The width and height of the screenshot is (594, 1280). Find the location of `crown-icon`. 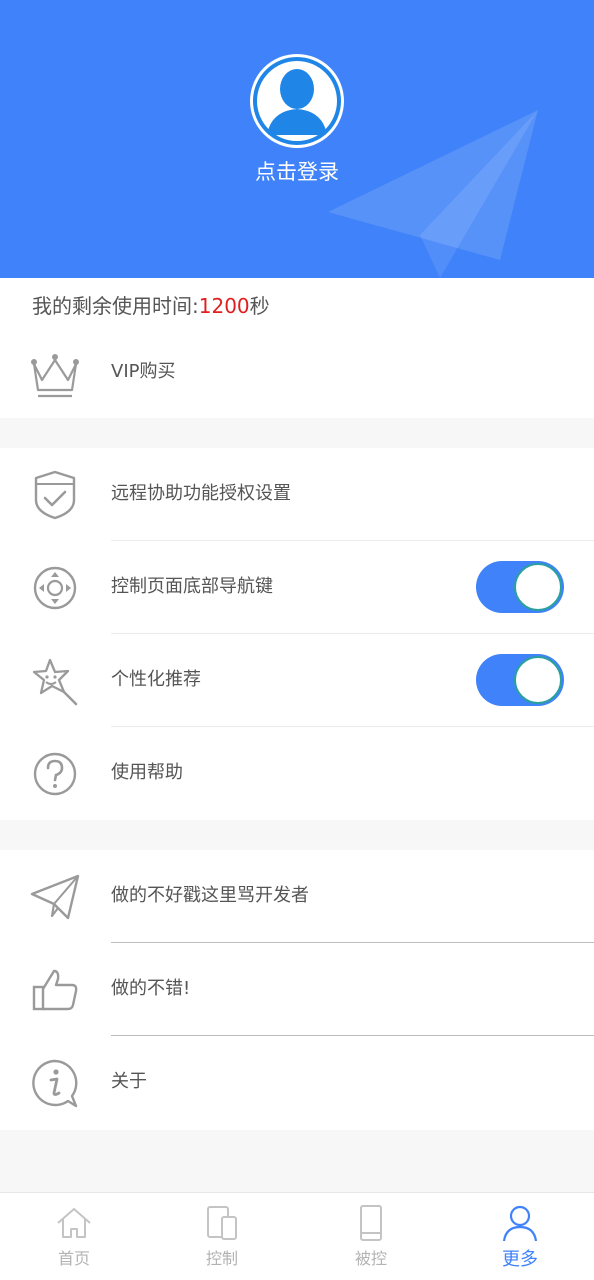

crown-icon is located at coordinates (55, 376).